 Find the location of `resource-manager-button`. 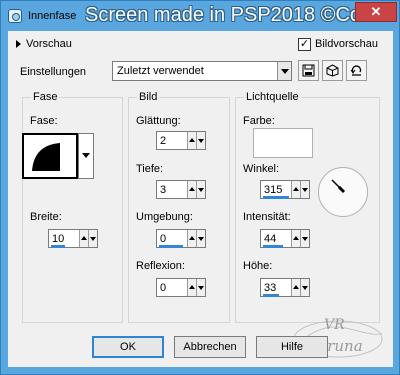

resource-manager-button is located at coordinates (332, 70).